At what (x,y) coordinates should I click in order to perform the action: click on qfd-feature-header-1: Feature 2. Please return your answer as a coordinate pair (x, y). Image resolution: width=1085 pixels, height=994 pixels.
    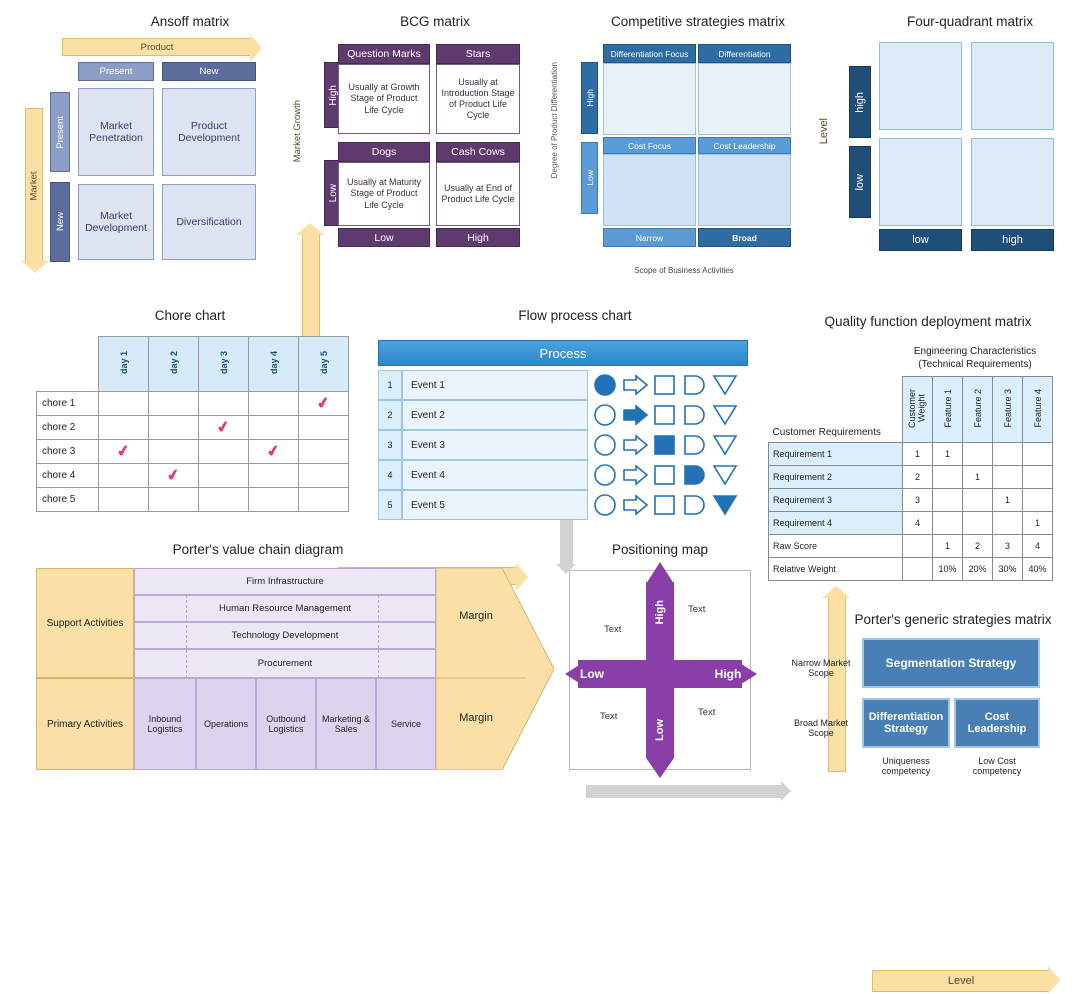
    Looking at the image, I should click on (977, 409).